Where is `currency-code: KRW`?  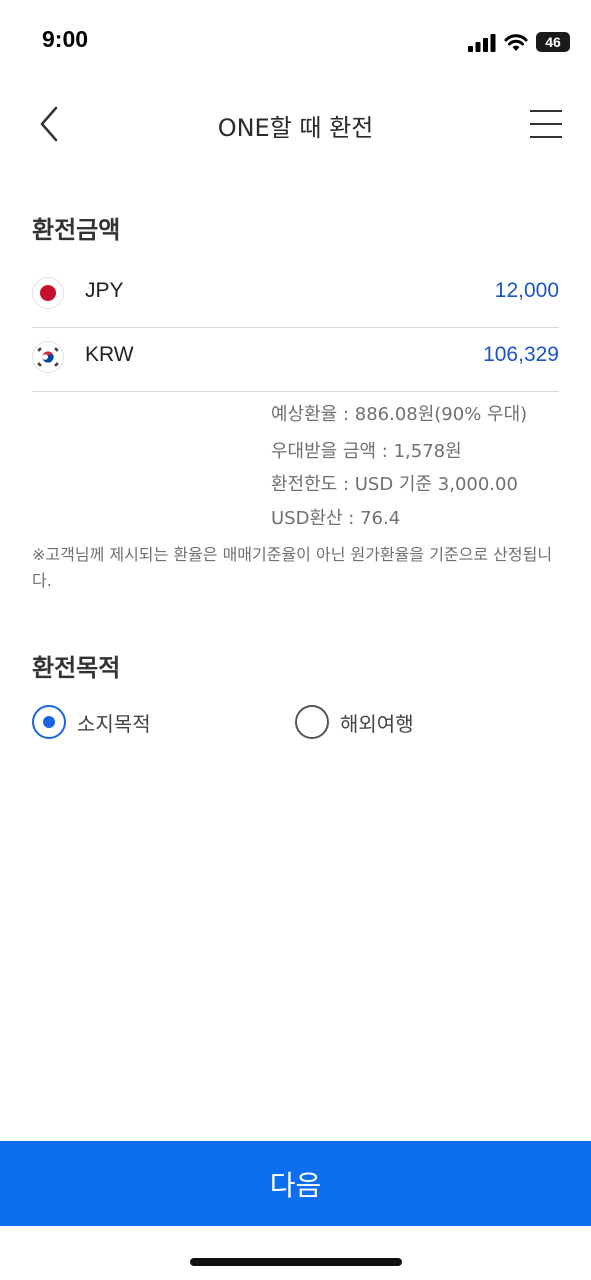
currency-code: KRW is located at coordinates (109, 354).